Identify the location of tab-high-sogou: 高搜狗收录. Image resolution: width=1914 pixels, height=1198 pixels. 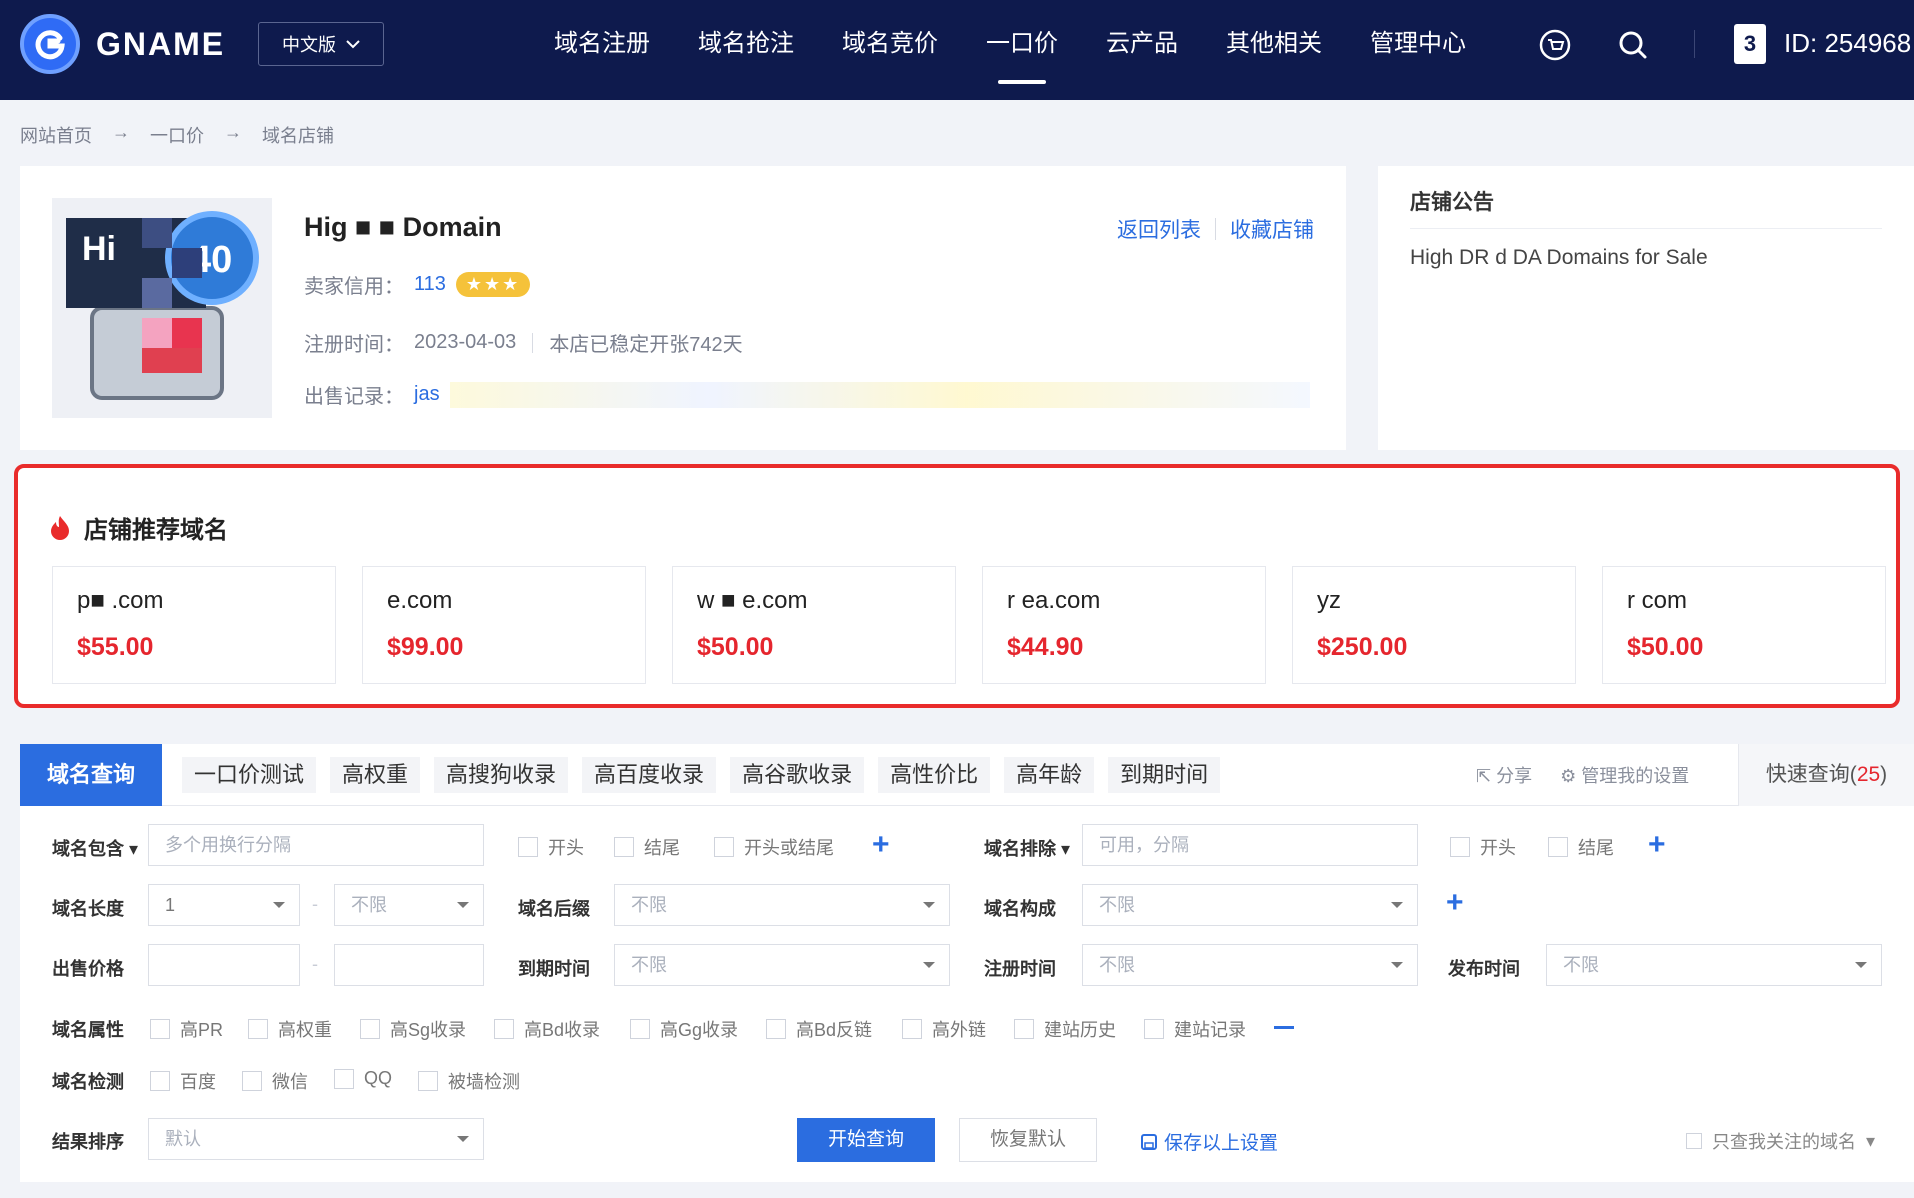
(501, 775).